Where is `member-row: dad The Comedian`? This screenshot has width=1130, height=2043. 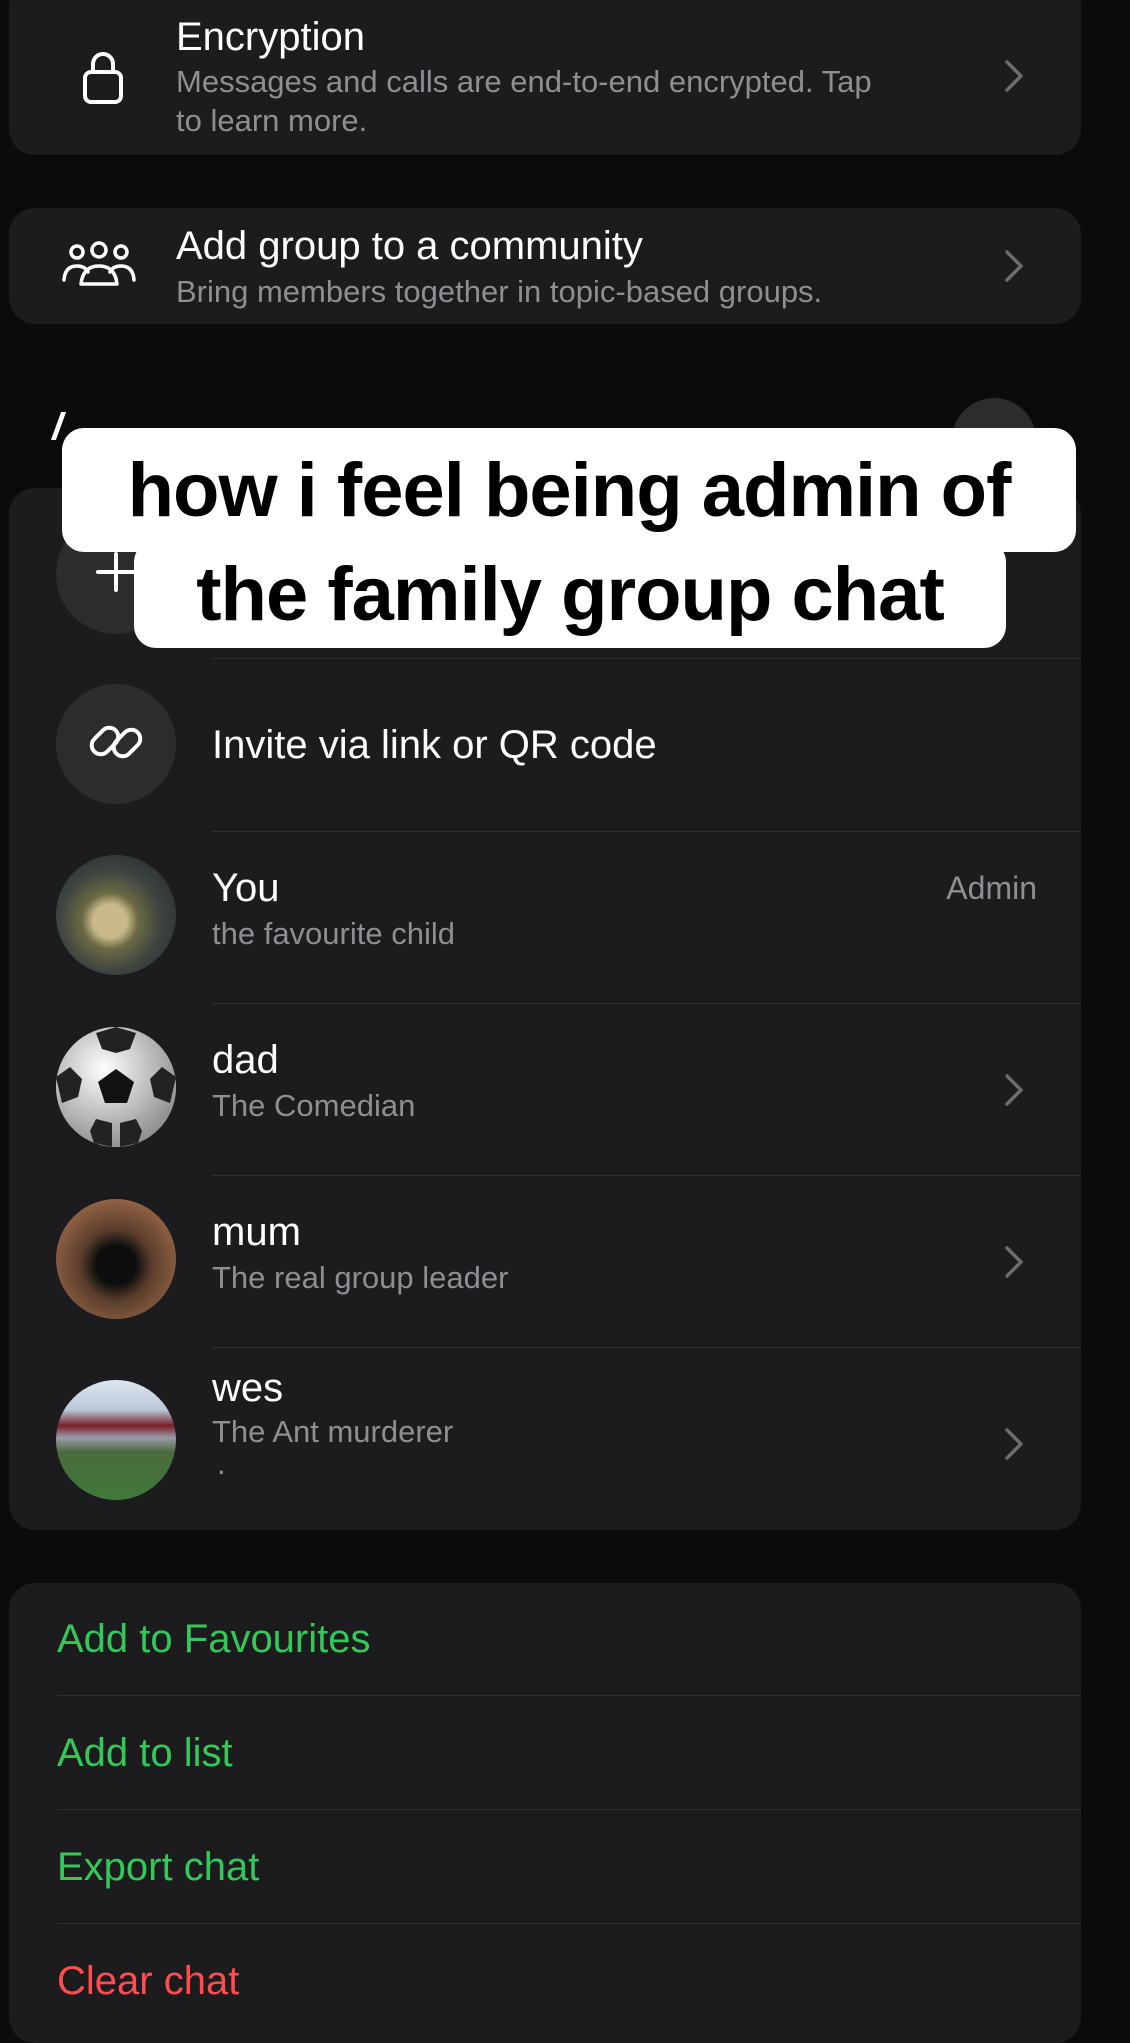
member-row: dad The Comedian is located at coordinates (545, 1090).